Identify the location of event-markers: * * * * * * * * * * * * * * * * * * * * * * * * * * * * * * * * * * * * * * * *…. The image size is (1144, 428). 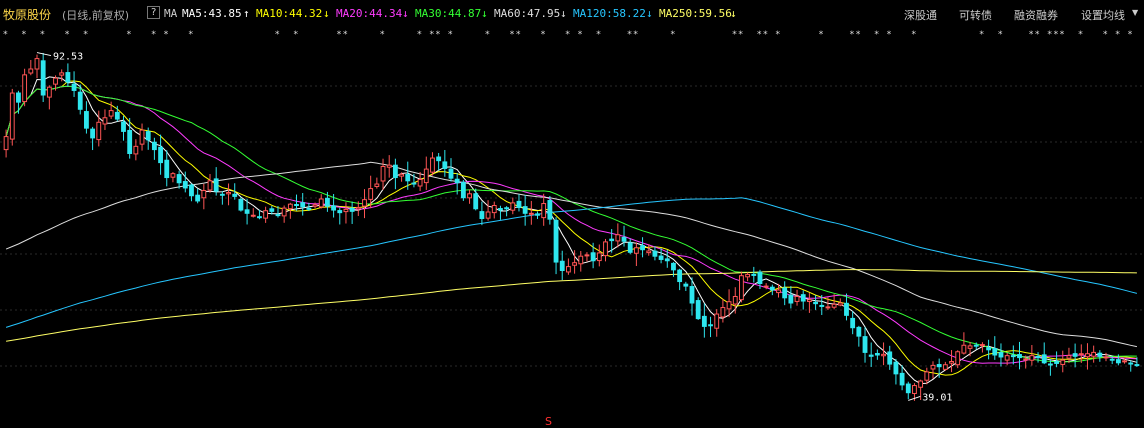
(568, 35).